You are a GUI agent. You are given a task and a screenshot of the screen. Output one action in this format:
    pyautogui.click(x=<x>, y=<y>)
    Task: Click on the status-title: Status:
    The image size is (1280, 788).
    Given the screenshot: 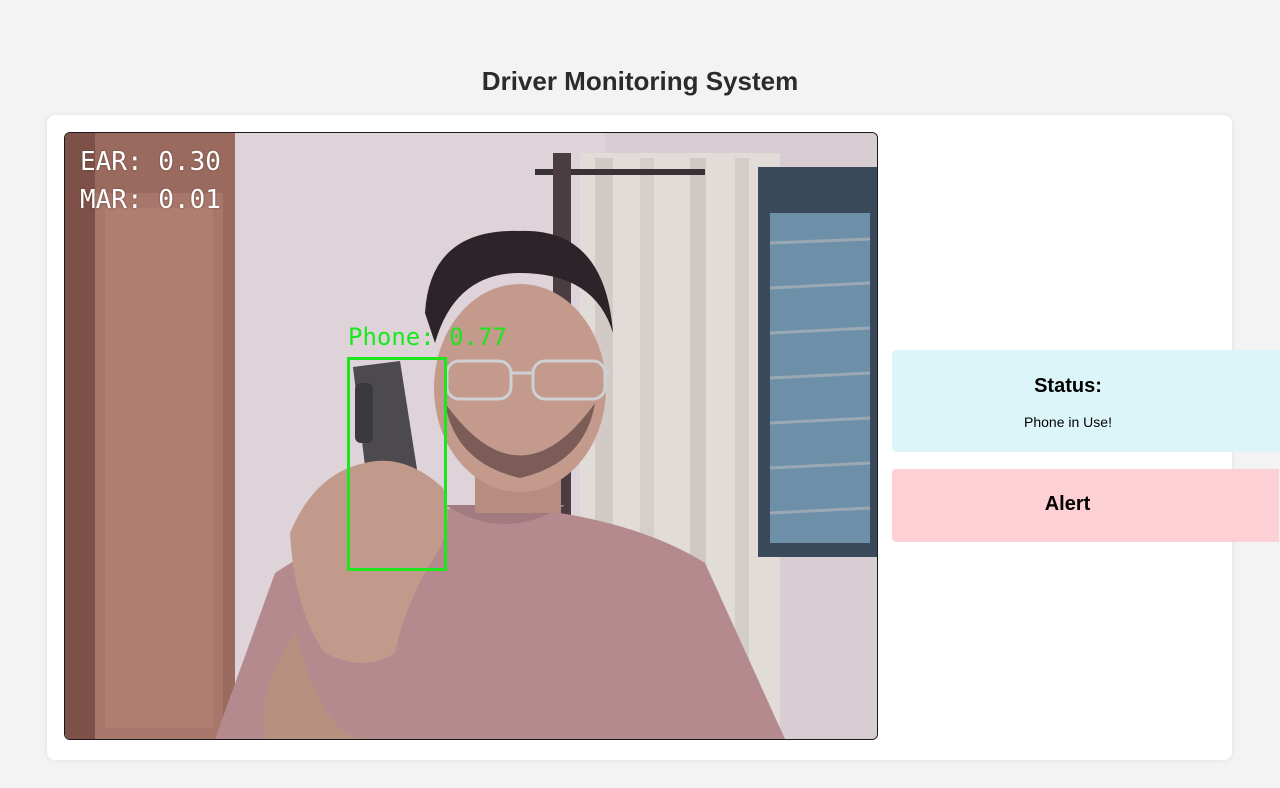 What is the action you would take?
    pyautogui.click(x=1068, y=386)
    